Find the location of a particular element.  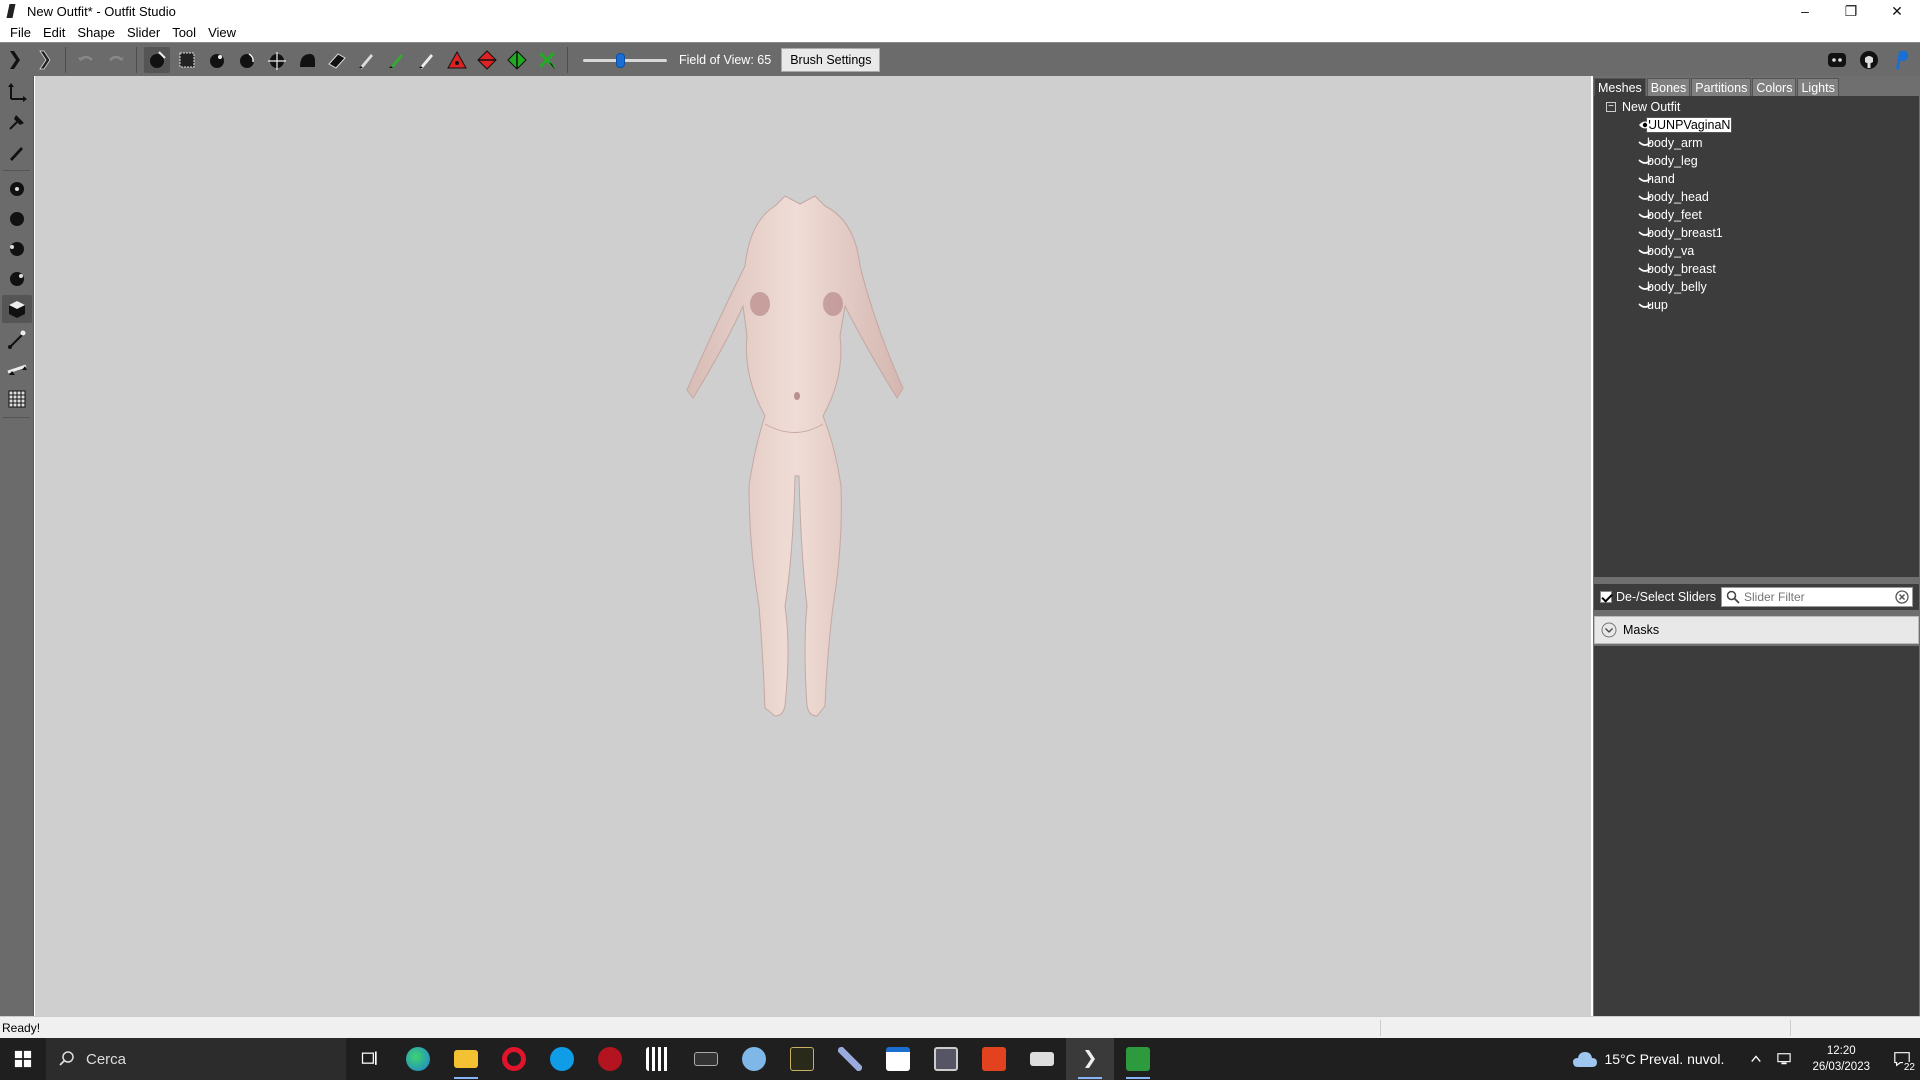

deflate-brush-icon is located at coordinates (247, 60).